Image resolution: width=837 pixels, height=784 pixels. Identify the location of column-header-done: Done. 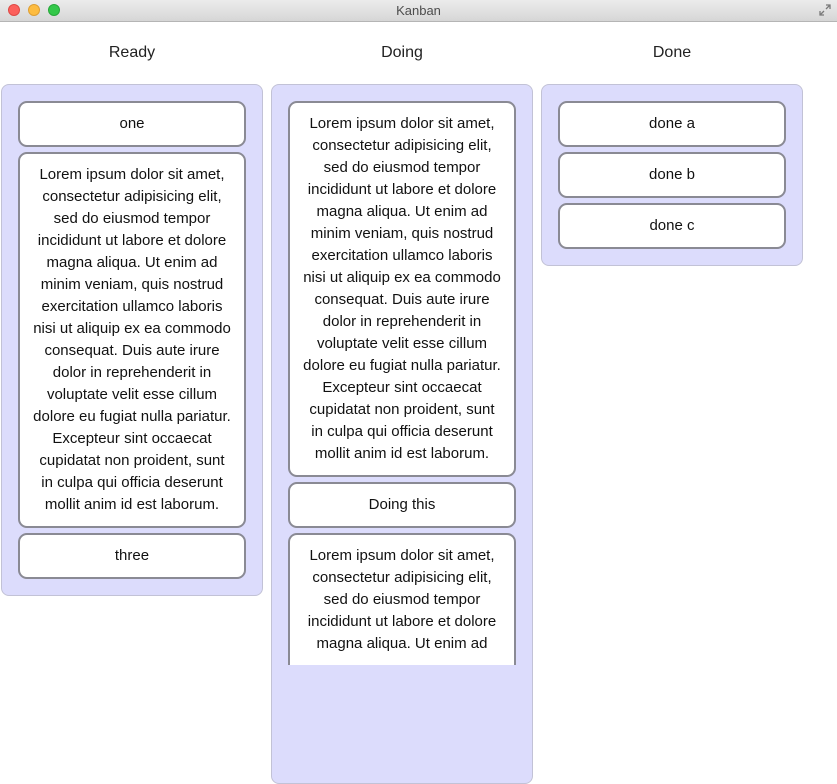
(672, 52).